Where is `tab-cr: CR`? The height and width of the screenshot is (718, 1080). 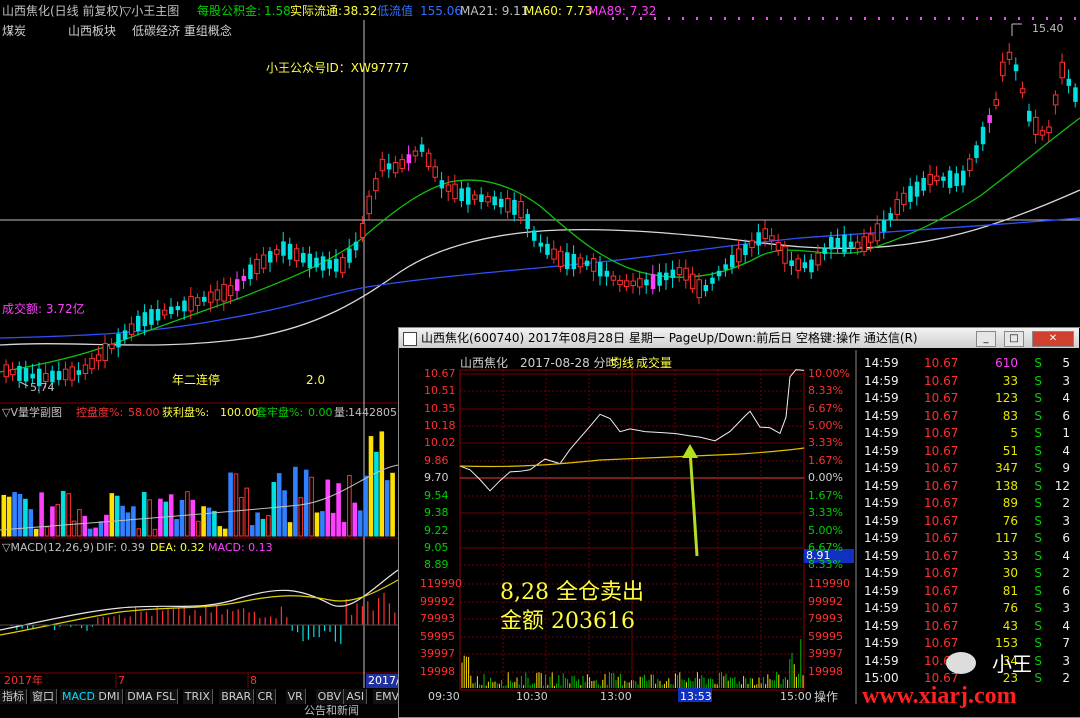
tab-cr: CR is located at coordinates (265, 696).